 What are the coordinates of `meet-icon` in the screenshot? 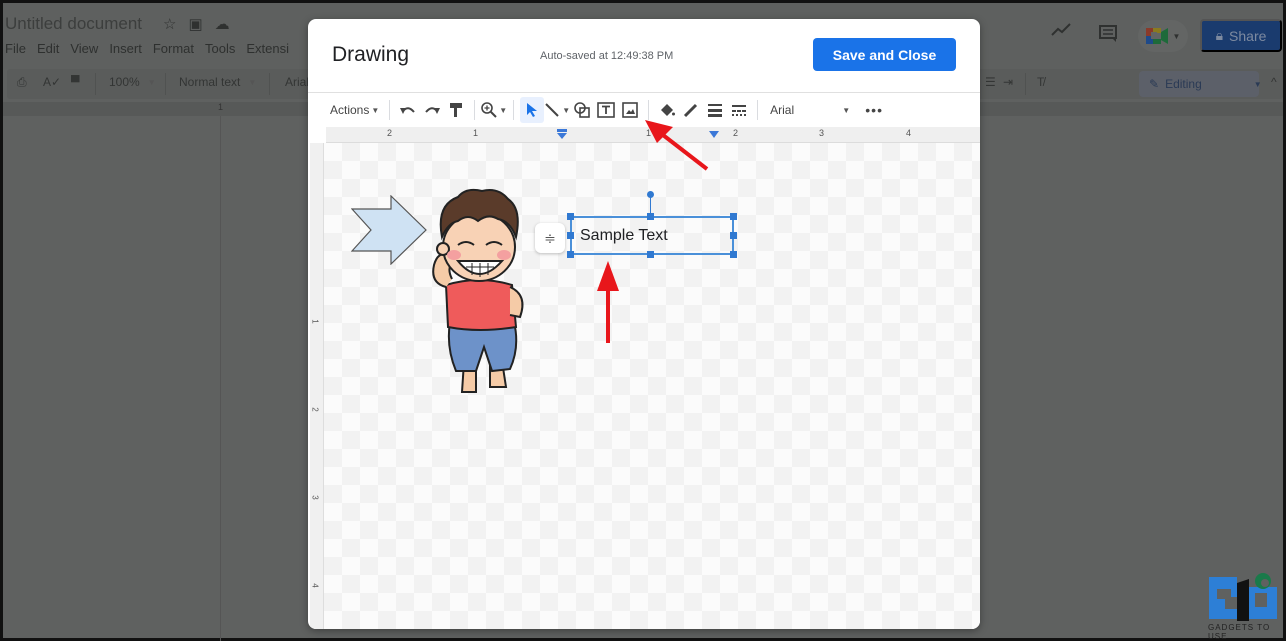 It's located at (1156, 36).